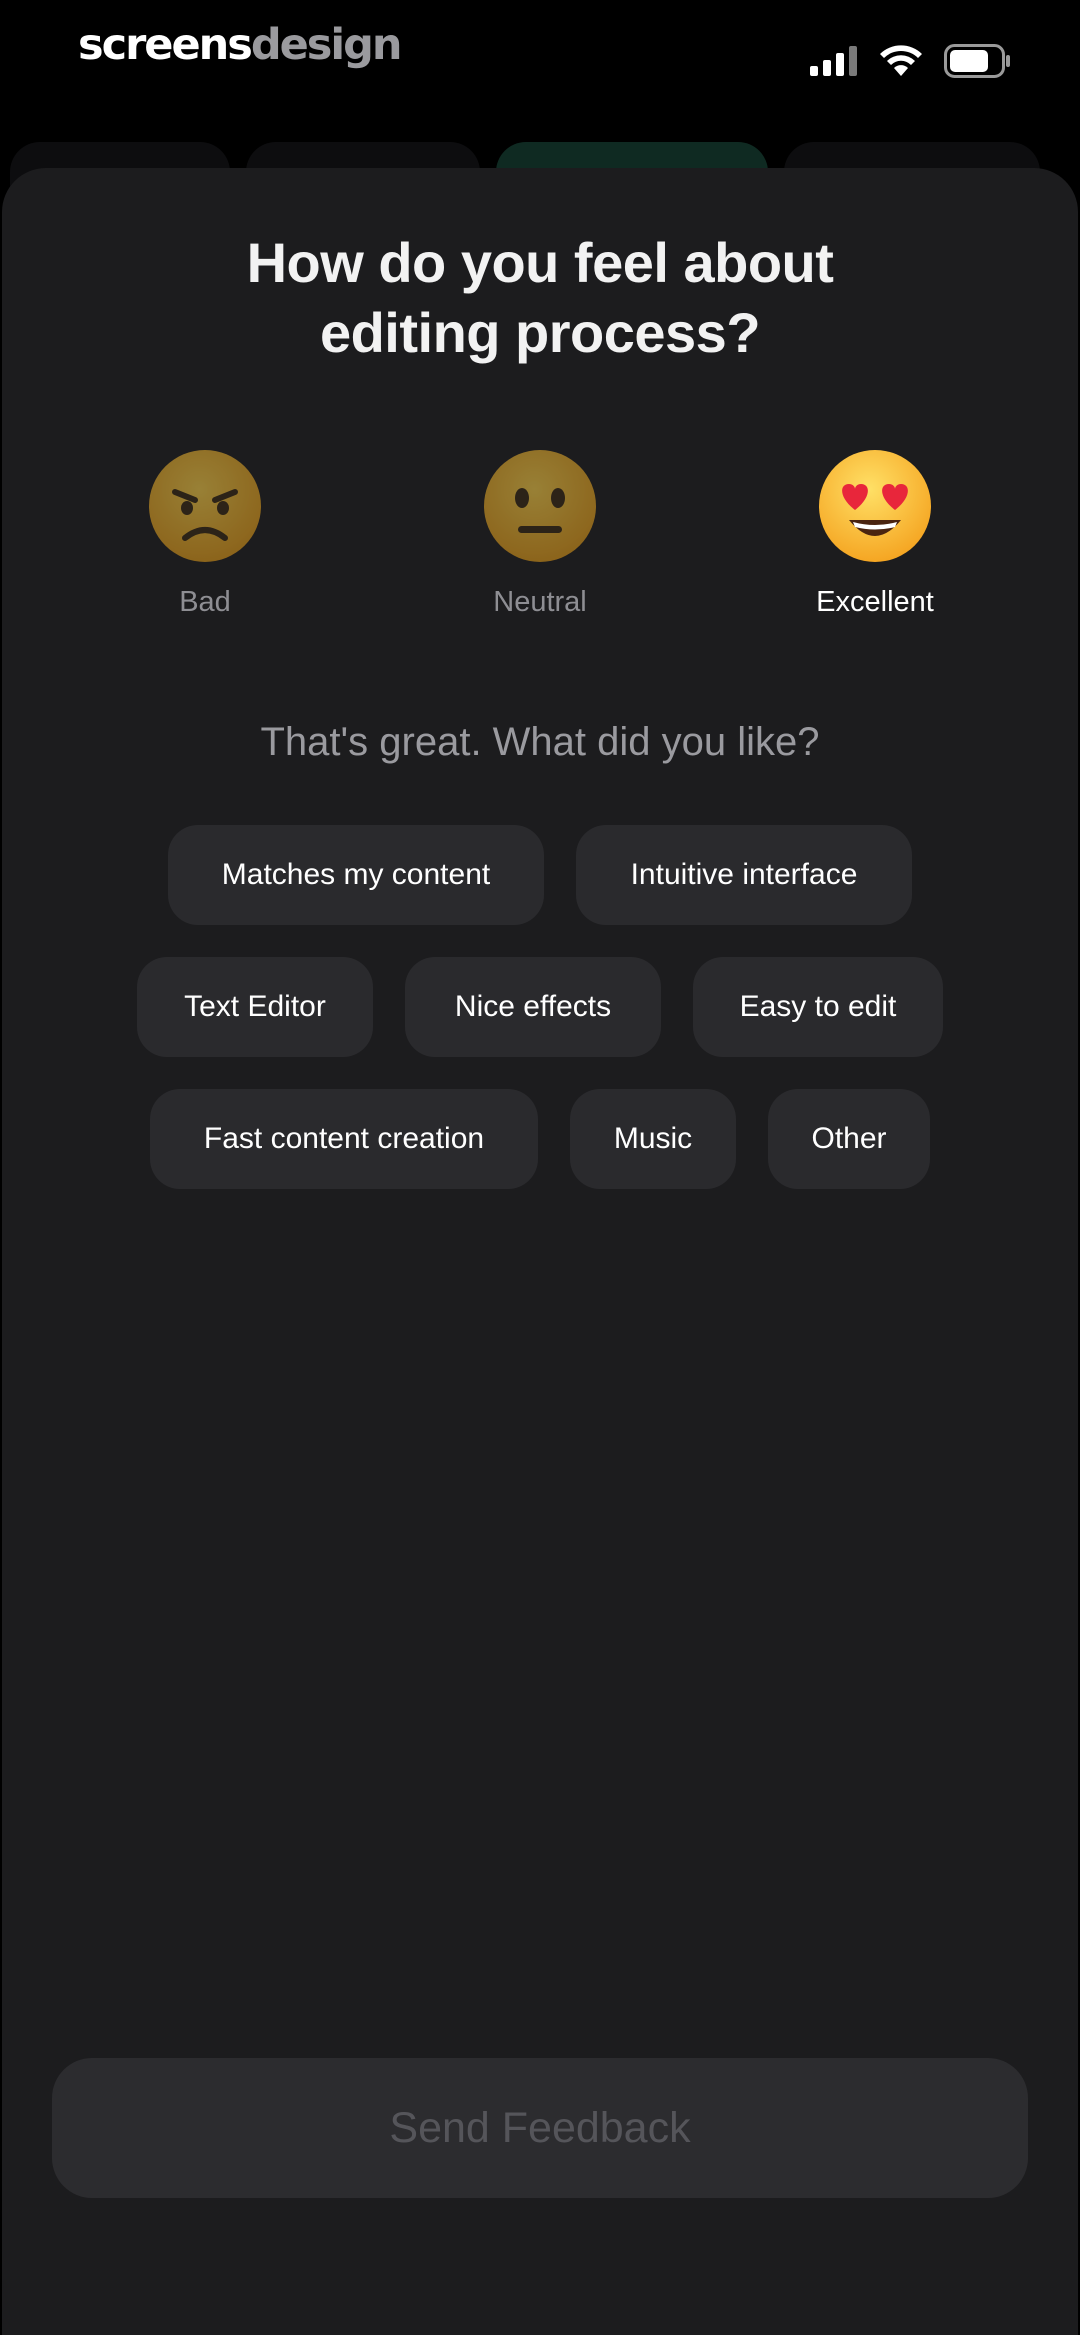  Describe the element at coordinates (744, 875) in the screenshot. I see `chip-intuitive-interface: Intuitive interface` at that location.